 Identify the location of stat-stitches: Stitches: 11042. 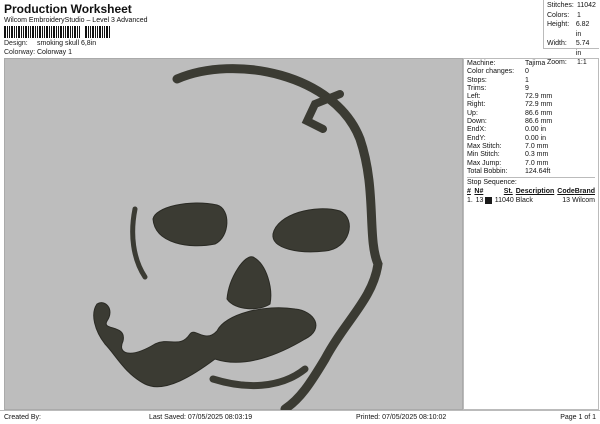
(571, 6).